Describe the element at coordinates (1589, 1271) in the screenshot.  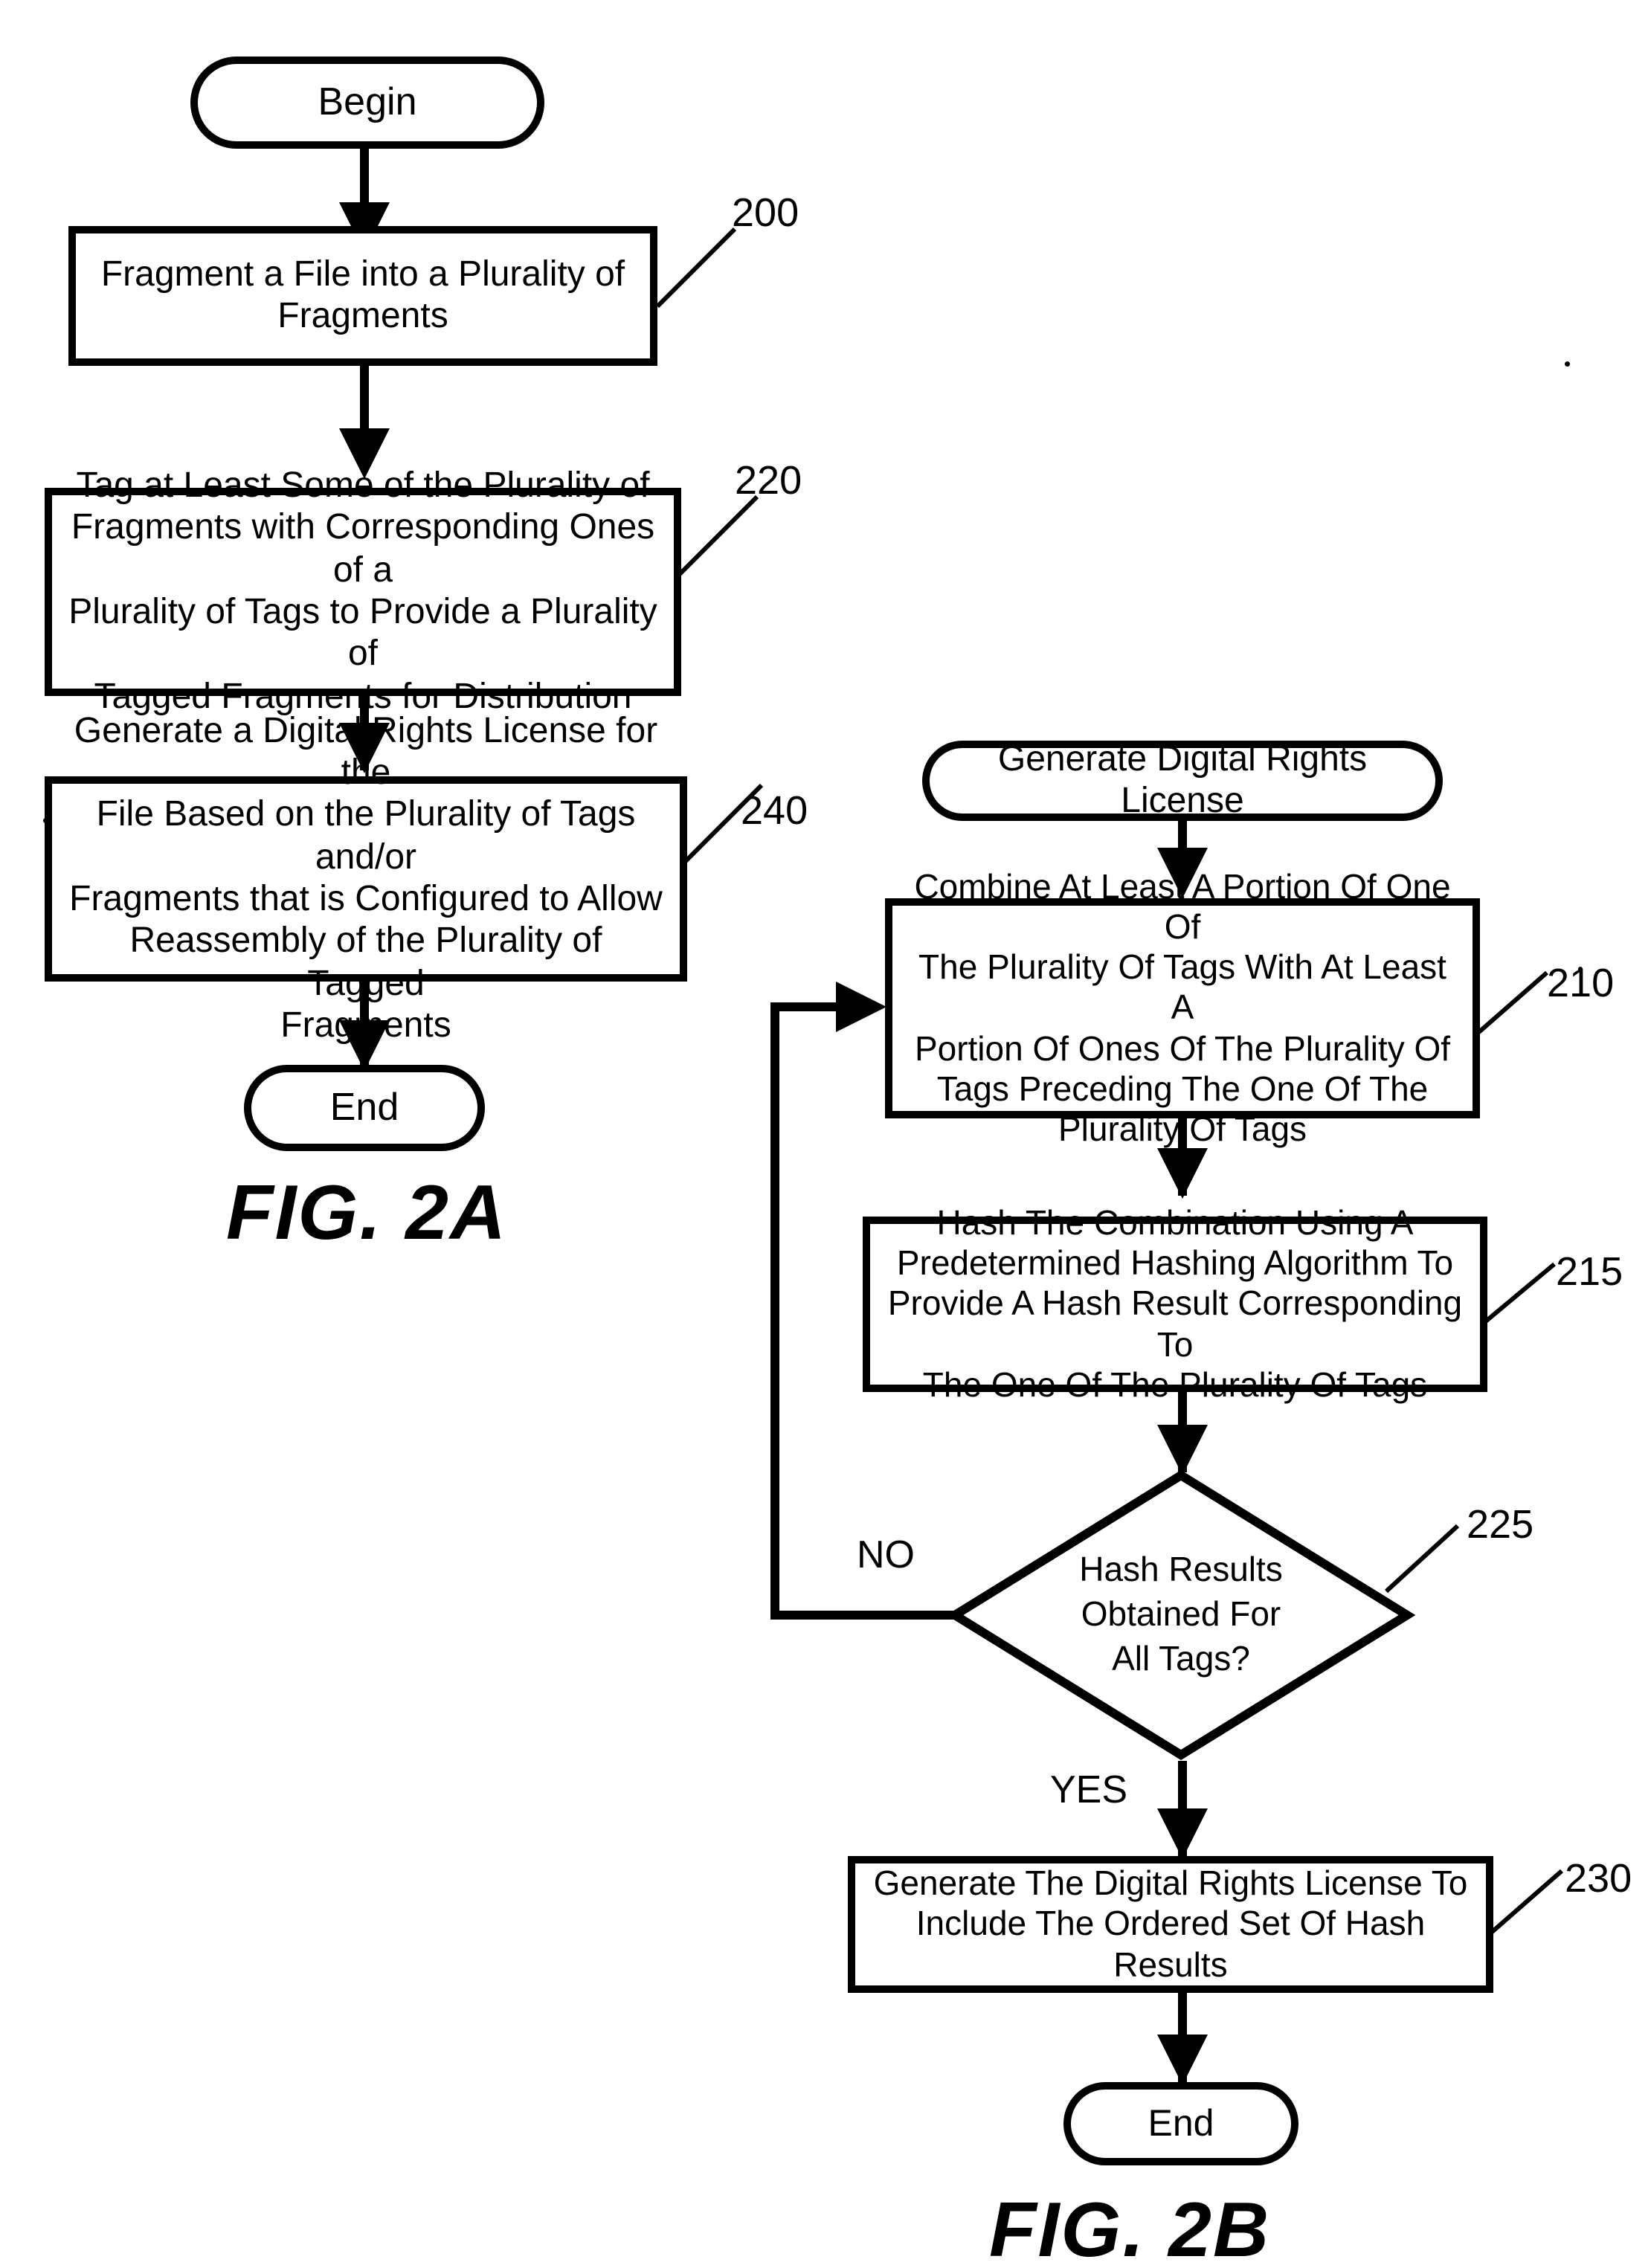
I see `ref-number-215: 215` at that location.